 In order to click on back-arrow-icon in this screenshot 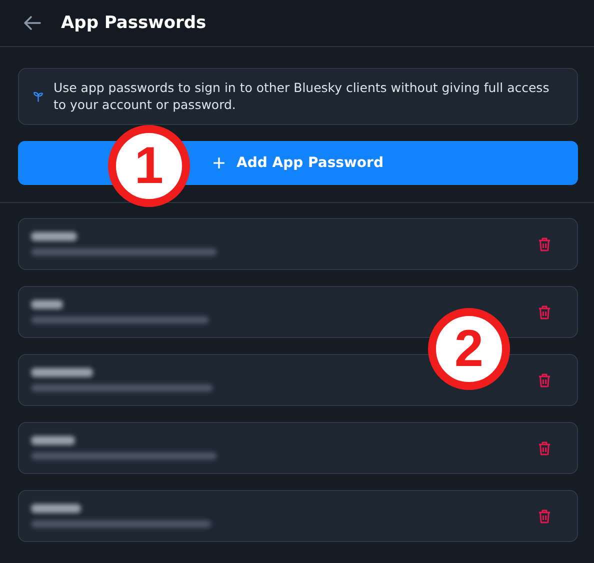, I will do `click(32, 23)`.